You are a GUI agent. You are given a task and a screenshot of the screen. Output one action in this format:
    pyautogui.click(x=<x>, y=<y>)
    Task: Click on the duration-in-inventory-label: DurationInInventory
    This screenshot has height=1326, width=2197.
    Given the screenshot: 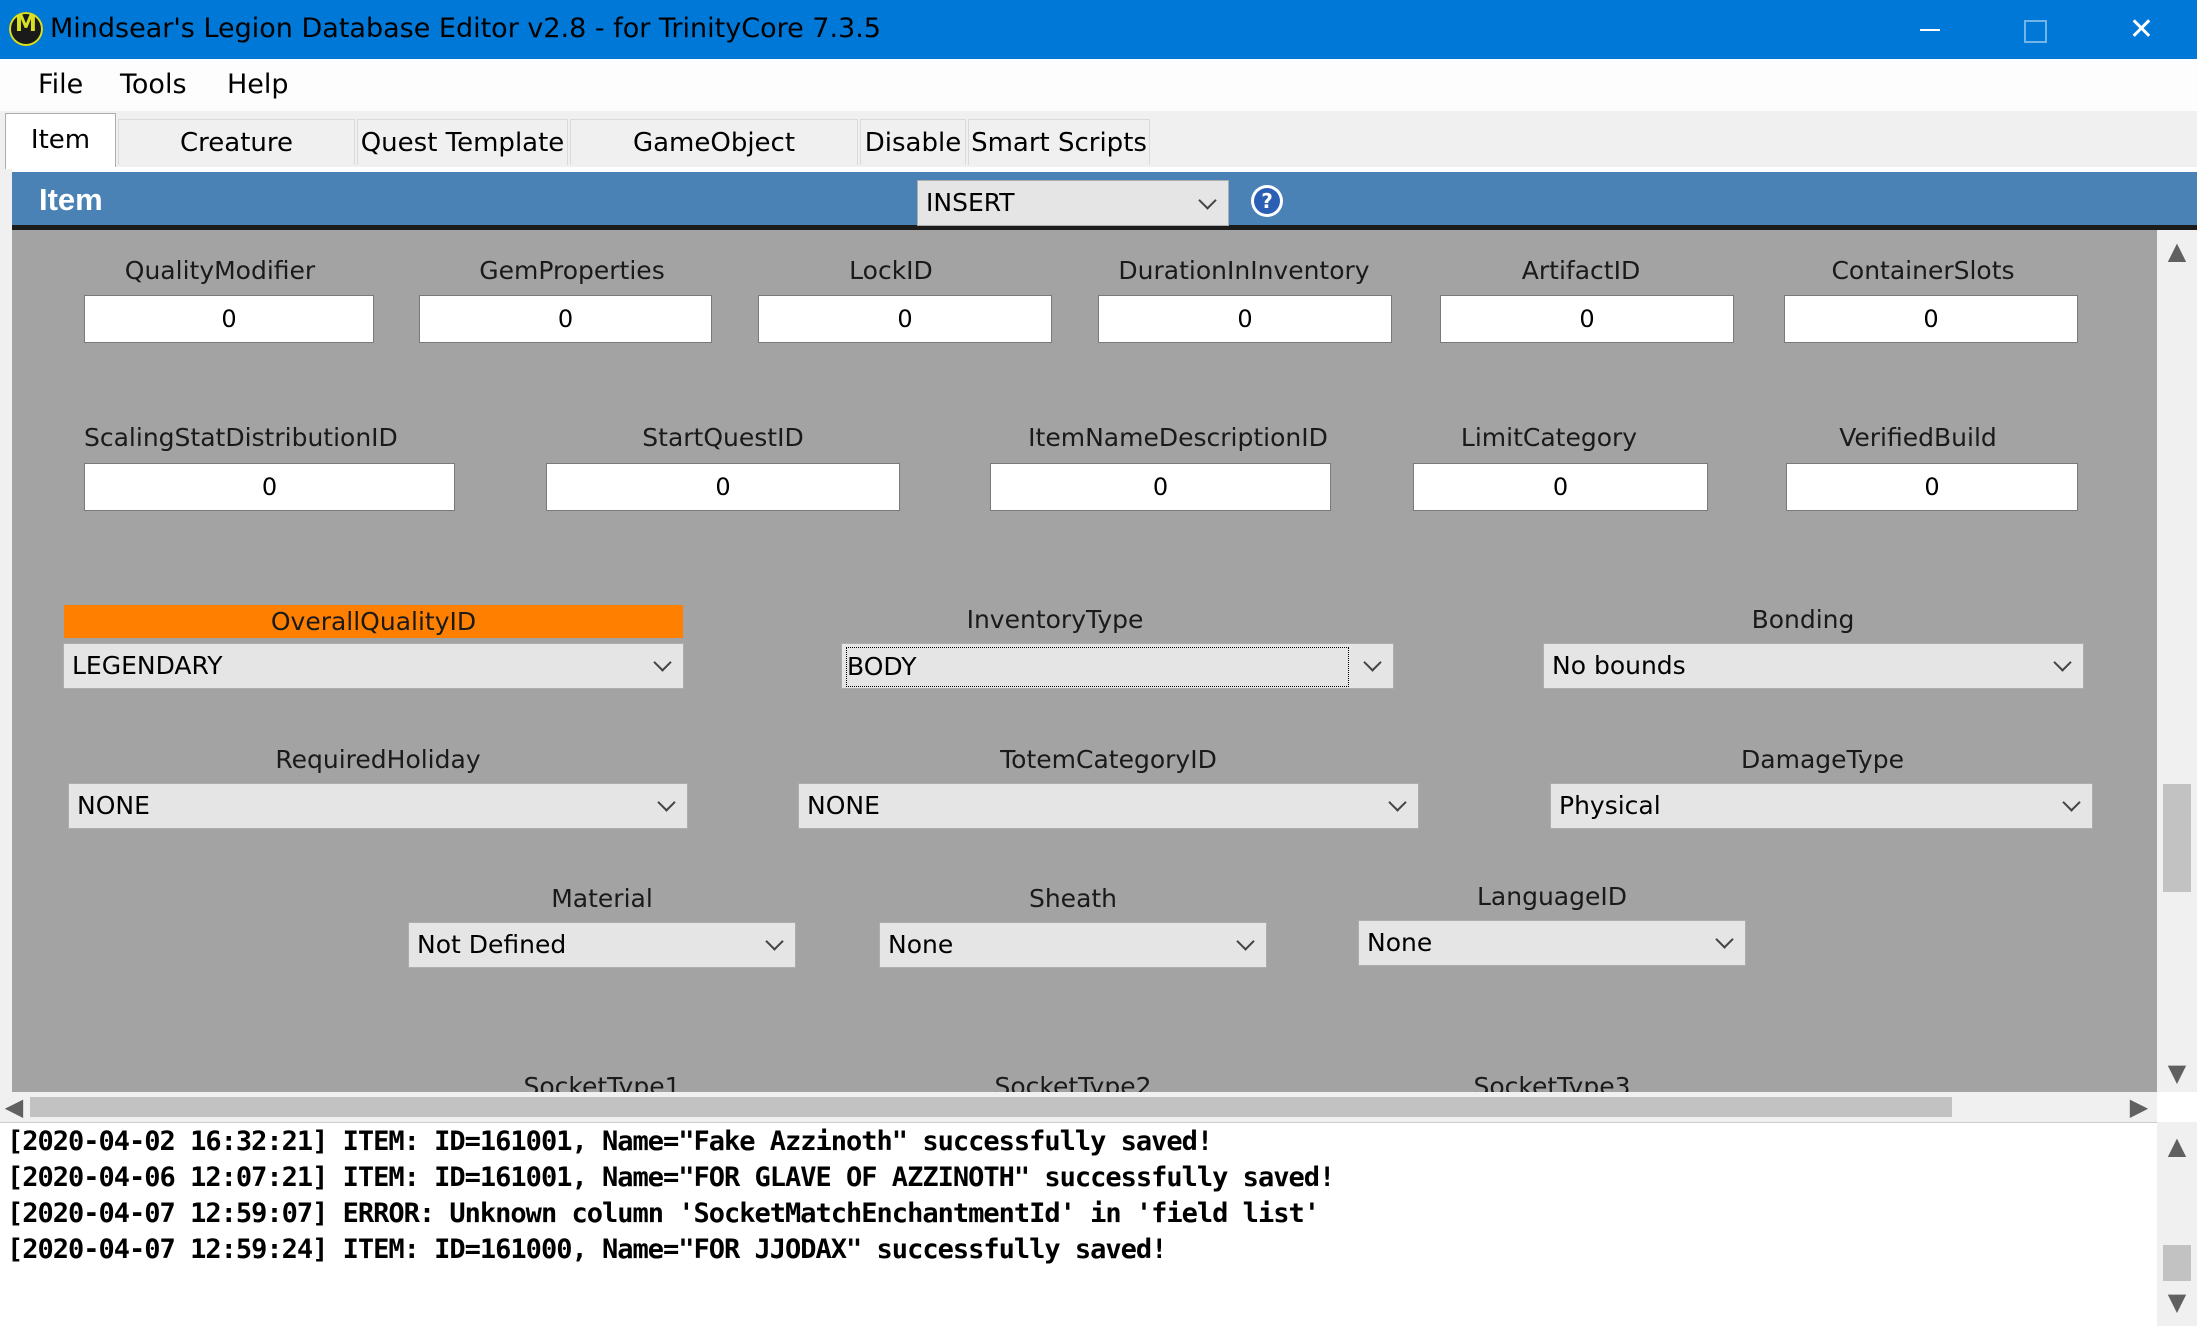 What is the action you would take?
    pyautogui.click(x=1244, y=270)
    